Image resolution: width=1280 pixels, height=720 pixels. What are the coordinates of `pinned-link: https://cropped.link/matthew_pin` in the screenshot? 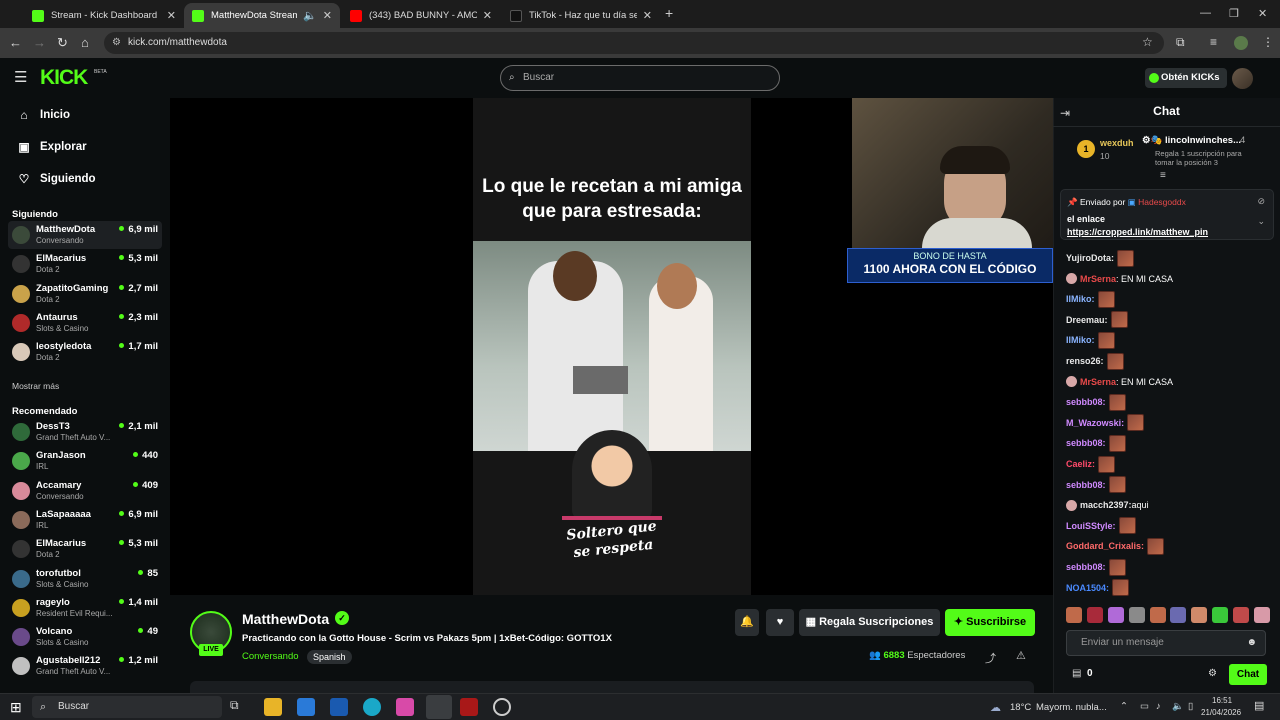 It's located at (1137, 232).